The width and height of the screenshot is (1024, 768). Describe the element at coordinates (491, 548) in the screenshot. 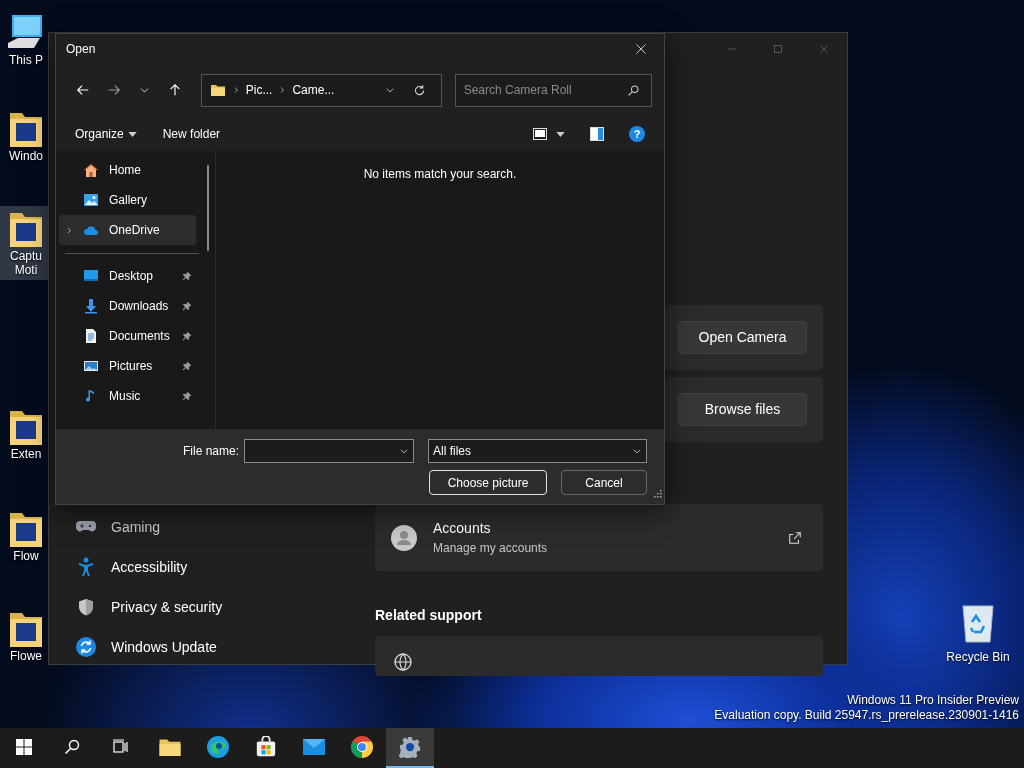

I see `card-subtitle: Manage my accounts` at that location.